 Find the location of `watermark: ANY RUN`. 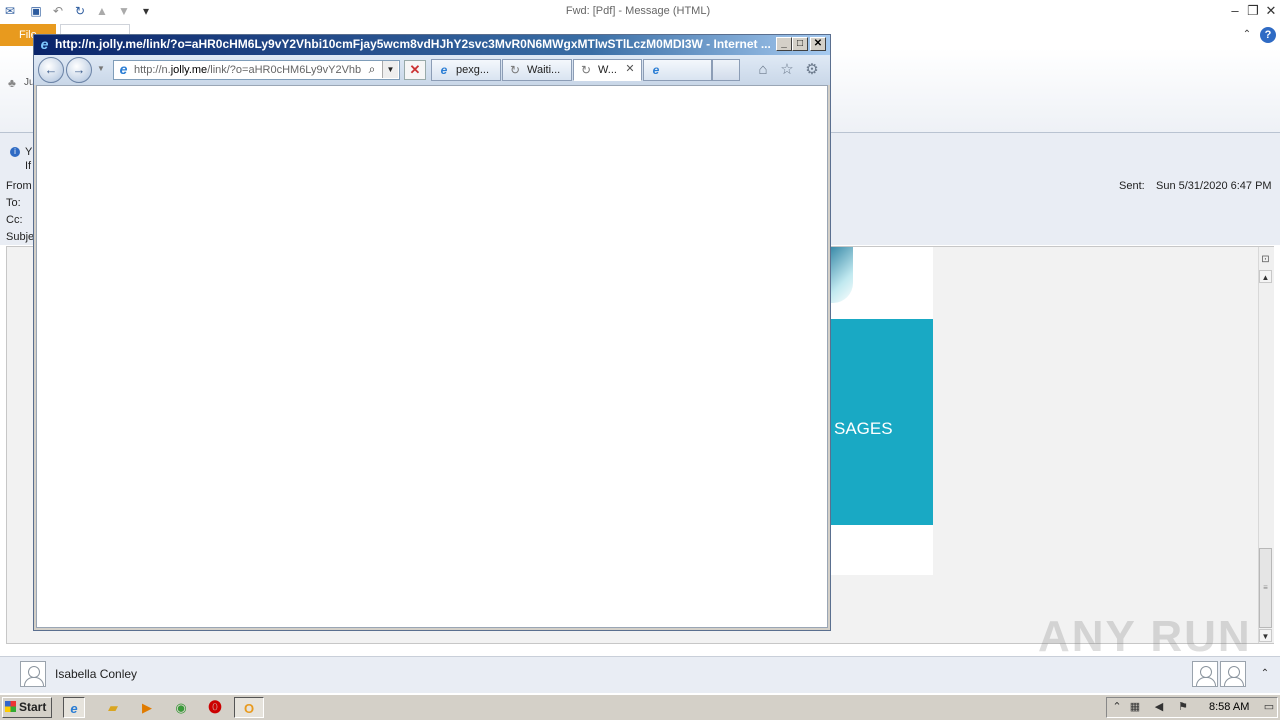

watermark: ANY RUN is located at coordinates (1145, 636).